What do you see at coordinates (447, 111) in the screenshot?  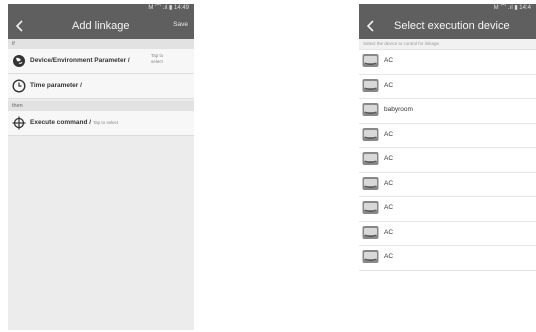 I see `device-list-item: babyroom` at bounding box center [447, 111].